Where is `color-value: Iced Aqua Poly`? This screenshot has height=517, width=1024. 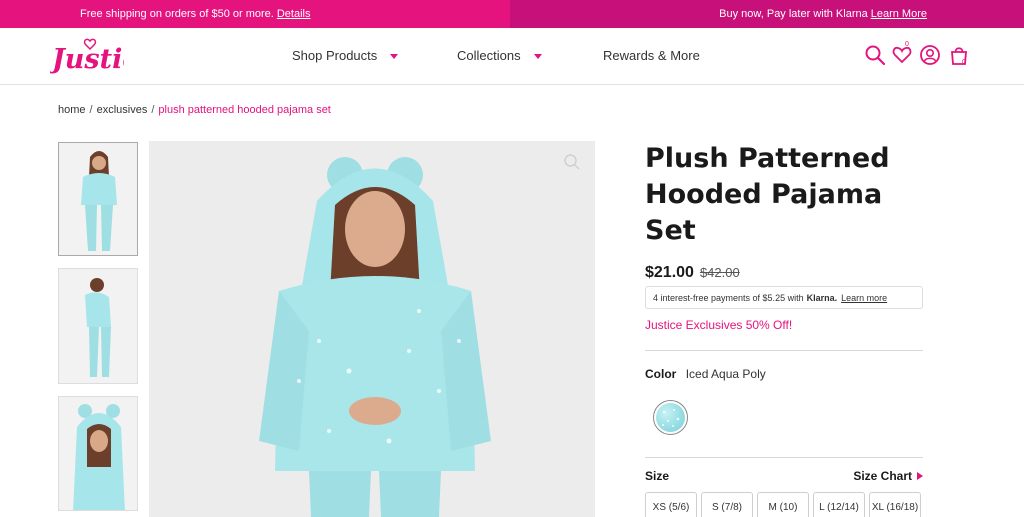
color-value: Iced Aqua Poly is located at coordinates (725, 374).